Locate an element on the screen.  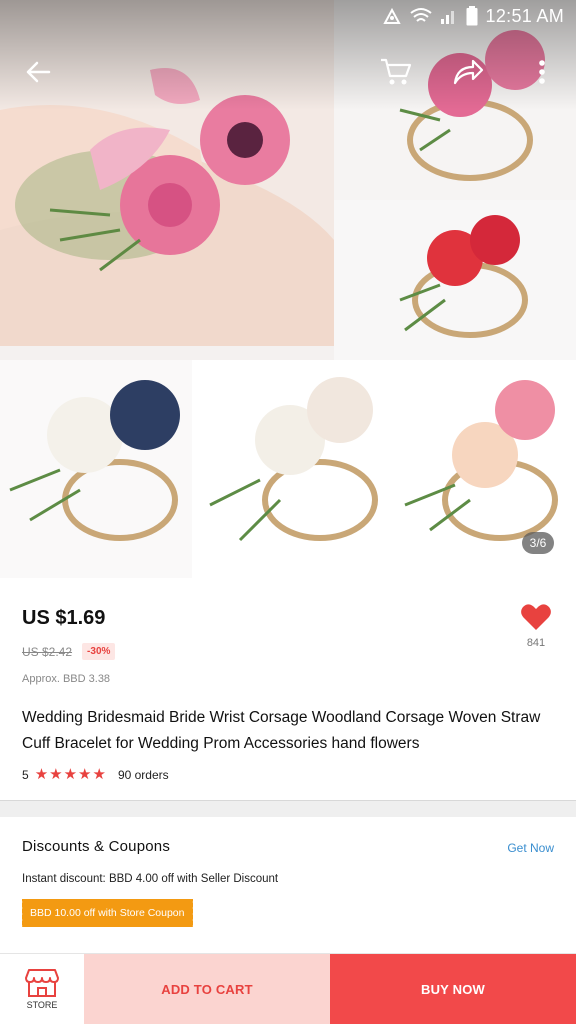
bottom-action-bar: STORE ADD TO CART BUY NOW is located at coordinates (288, 988).